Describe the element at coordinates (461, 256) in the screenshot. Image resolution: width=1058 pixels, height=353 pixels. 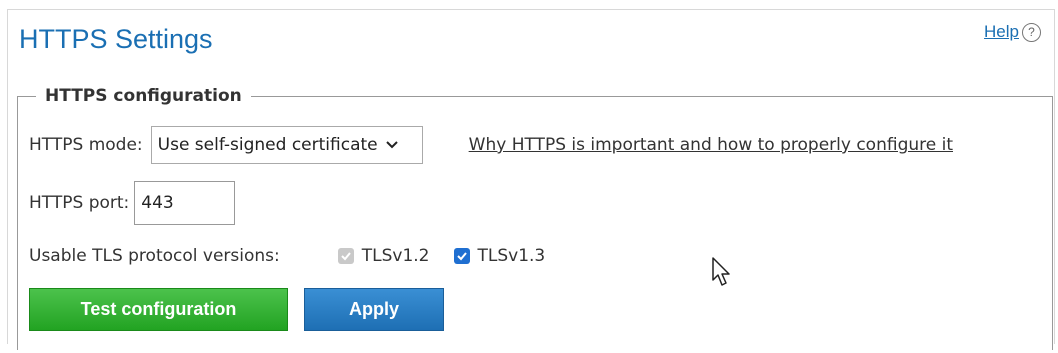
I see `tlsv13-checkbox` at that location.